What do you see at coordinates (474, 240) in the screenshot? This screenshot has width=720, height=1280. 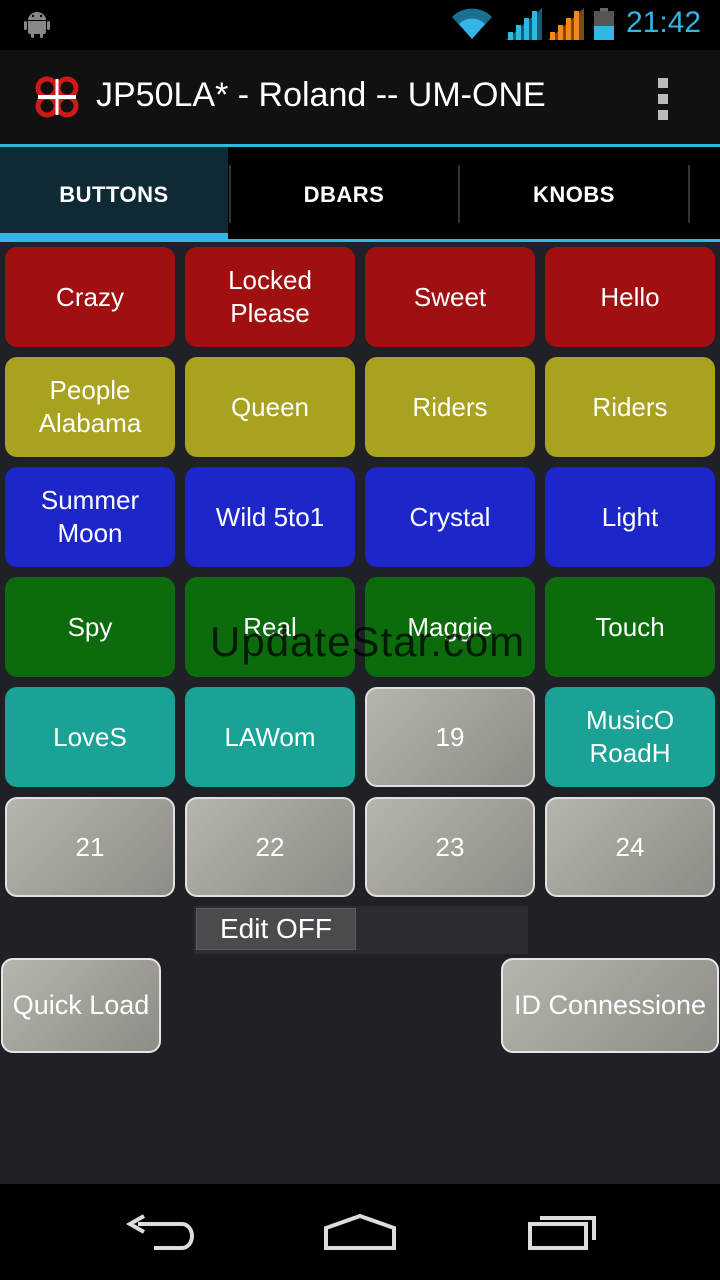 I see `tab-underline` at bounding box center [474, 240].